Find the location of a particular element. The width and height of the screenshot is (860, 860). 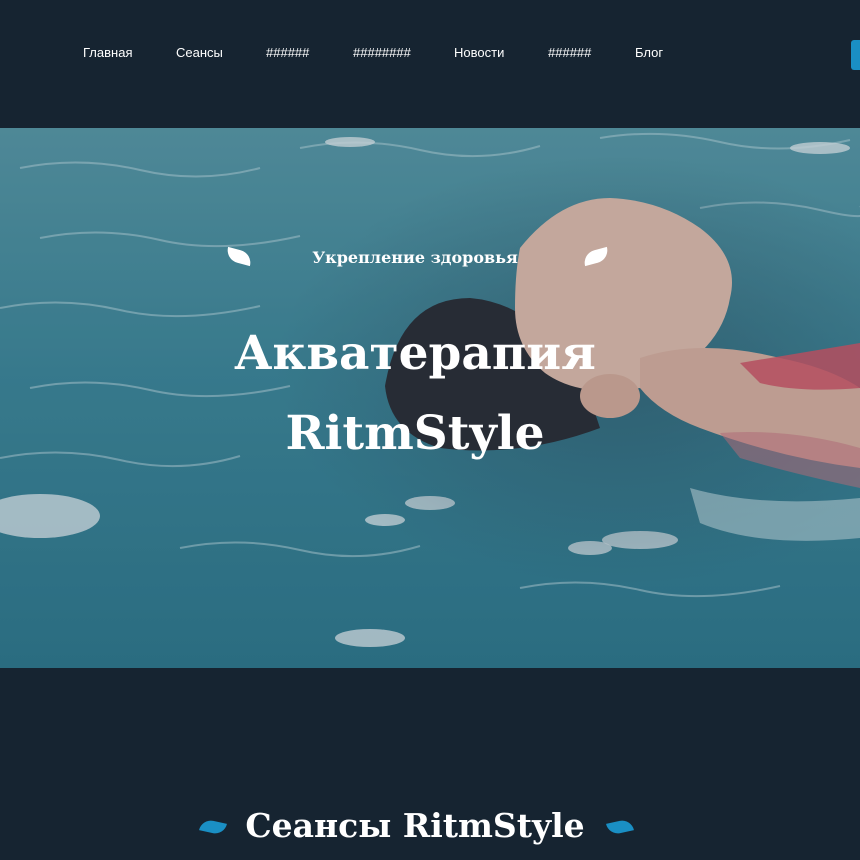

nav-item-home: Главная is located at coordinates (107, 53).